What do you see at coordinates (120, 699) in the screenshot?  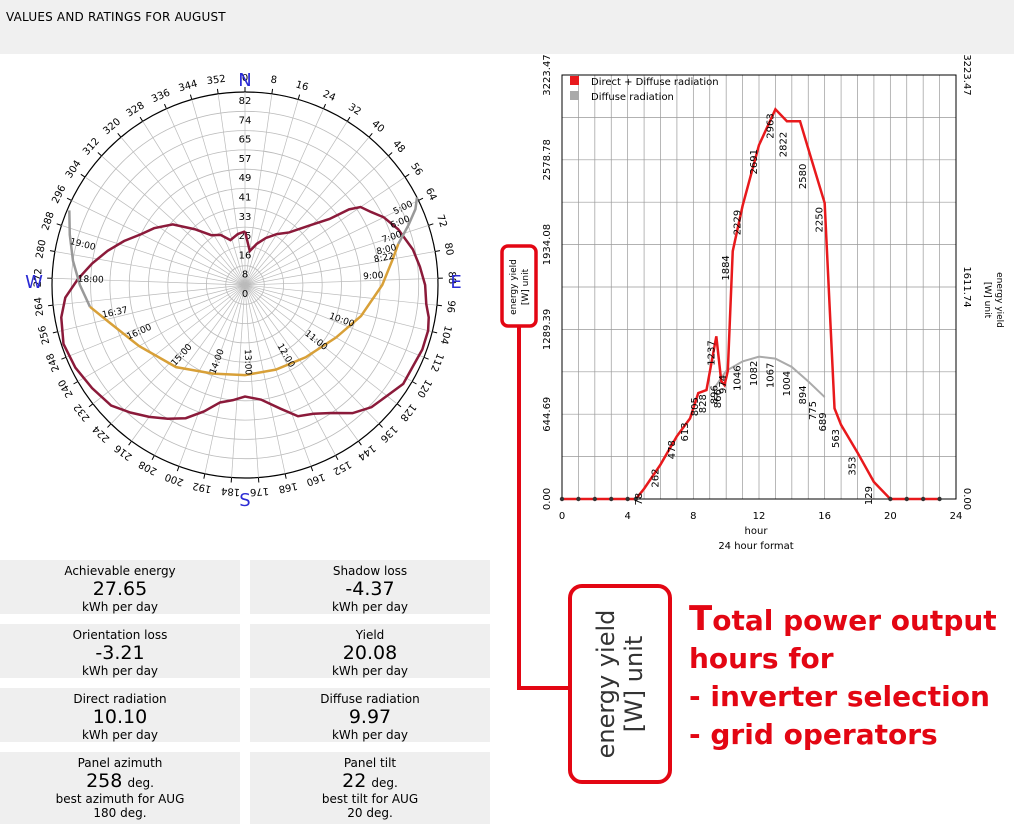 I see `stat-label: Direct radiation` at bounding box center [120, 699].